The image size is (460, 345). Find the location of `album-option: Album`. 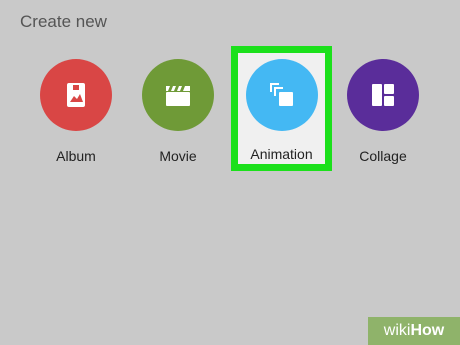

album-option: Album is located at coordinates (76, 111).